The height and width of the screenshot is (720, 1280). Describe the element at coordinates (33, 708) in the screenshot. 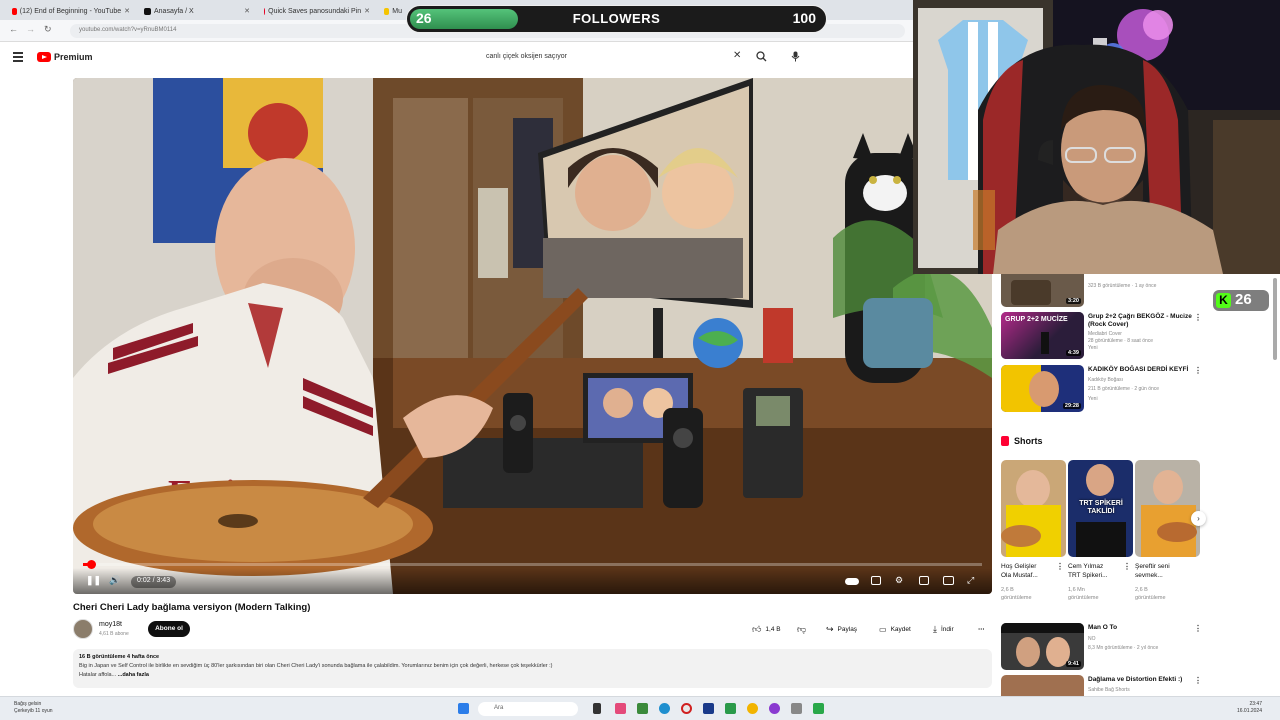

I see `weather-widget: Bağış gelsin Çerkeyib 11 oyun` at that location.